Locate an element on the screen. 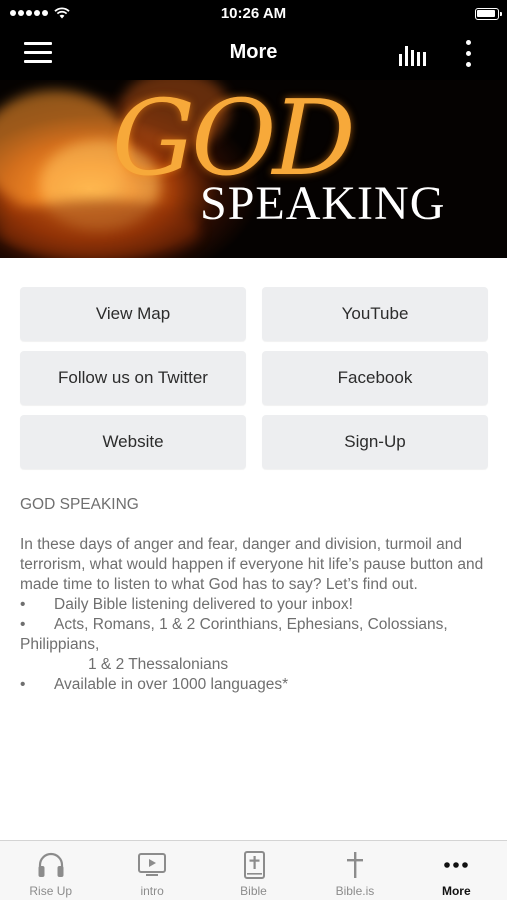 The image size is (507, 900). tab-bar: Rise Up intro Bible Bible.is More is located at coordinates (253, 870).